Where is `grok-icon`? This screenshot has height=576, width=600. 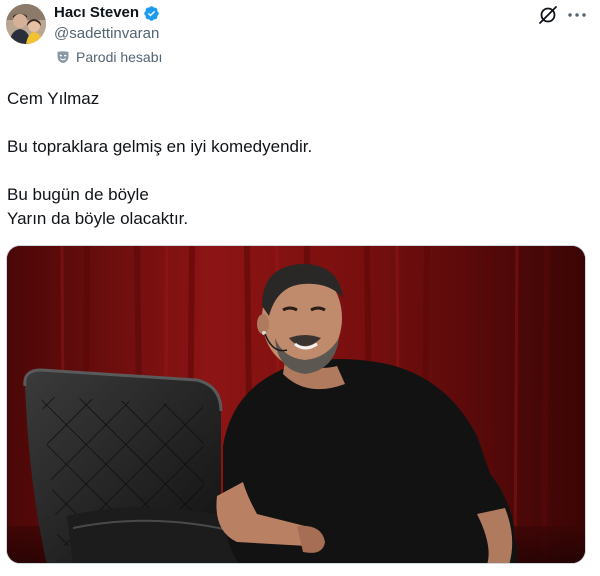 grok-icon is located at coordinates (548, 15).